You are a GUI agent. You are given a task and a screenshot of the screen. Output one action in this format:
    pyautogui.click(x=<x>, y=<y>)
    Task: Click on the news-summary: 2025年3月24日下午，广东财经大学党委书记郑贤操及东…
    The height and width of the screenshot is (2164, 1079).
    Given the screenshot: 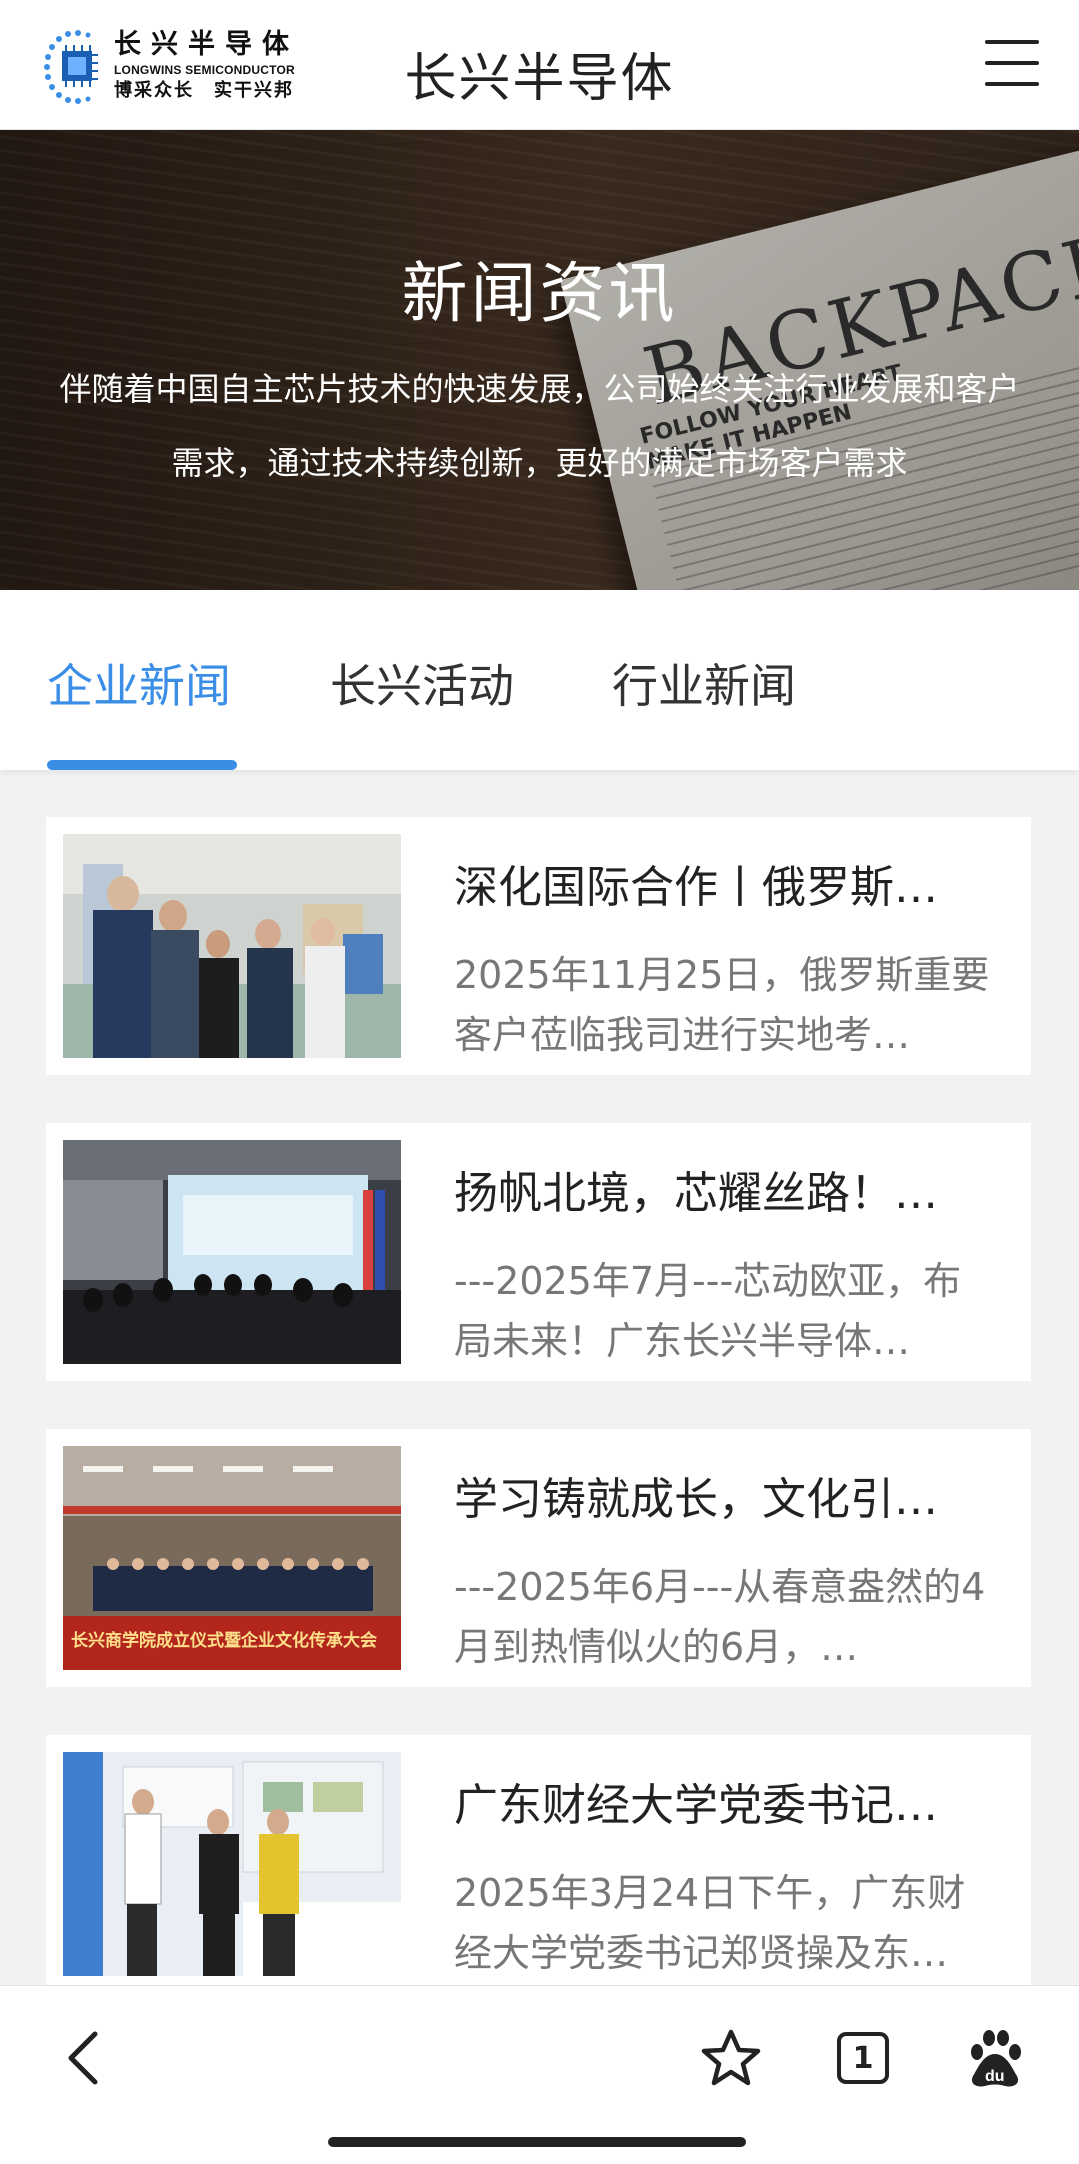 What is the action you would take?
    pyautogui.click(x=710, y=1923)
    